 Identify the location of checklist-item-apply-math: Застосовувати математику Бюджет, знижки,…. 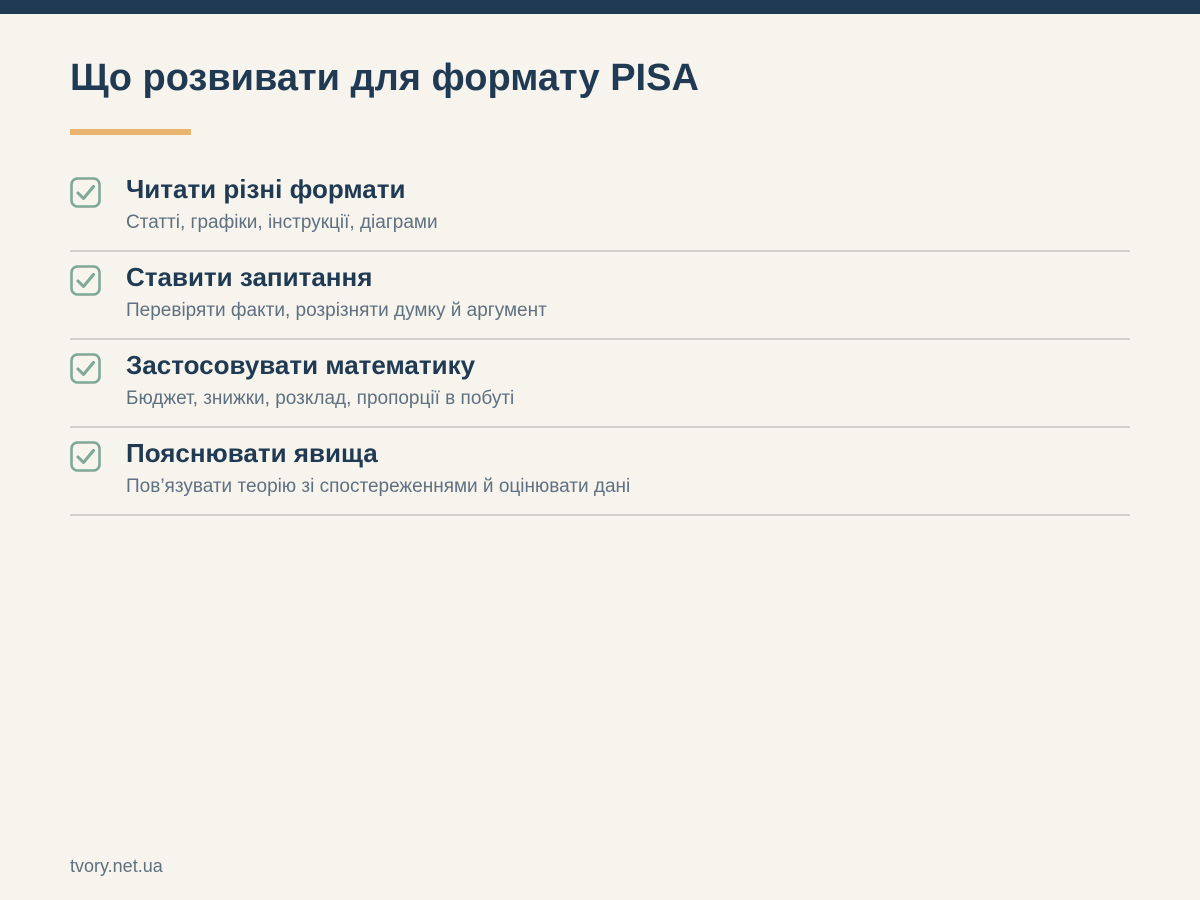
(600, 384).